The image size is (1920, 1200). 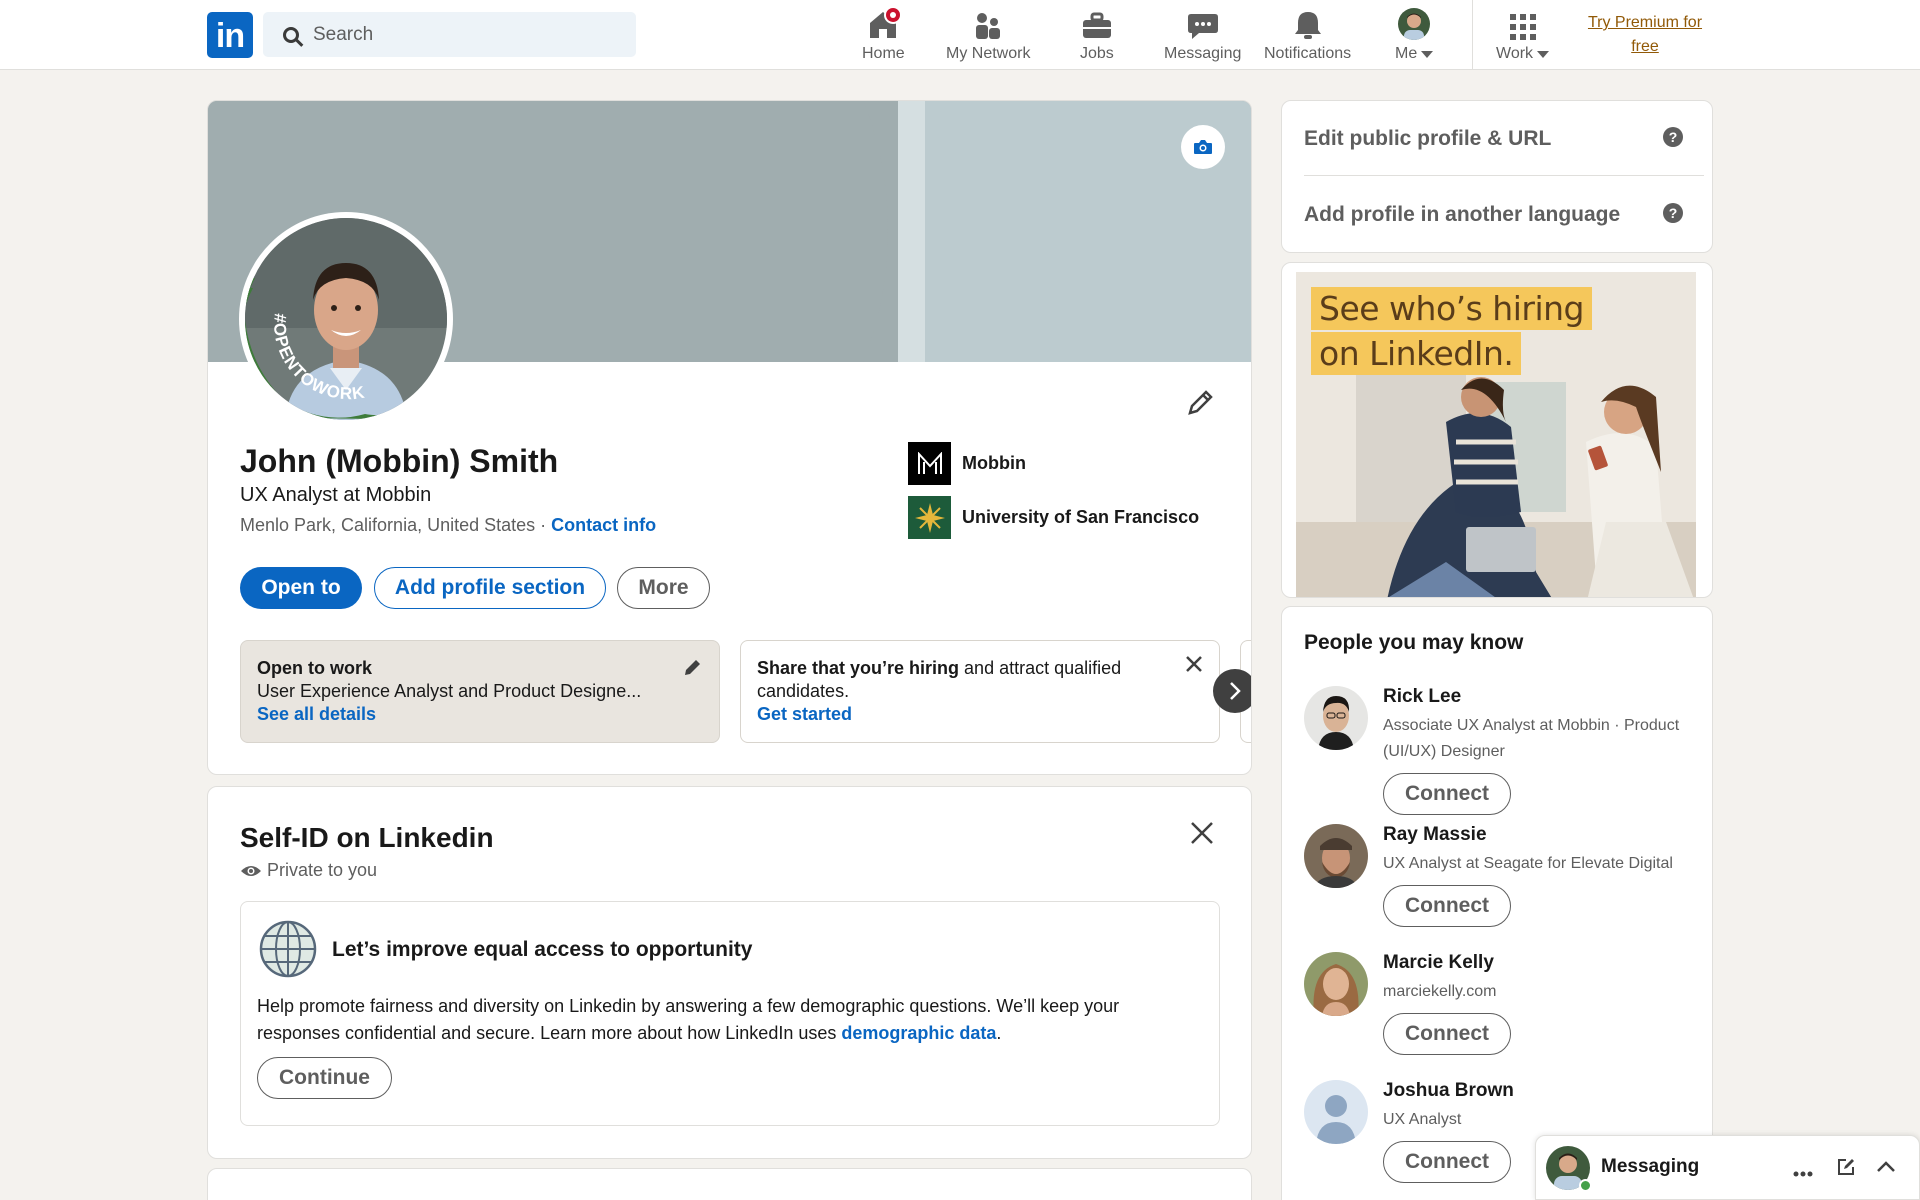 I want to click on chevron-up-icon, so click(x=1886, y=1169).